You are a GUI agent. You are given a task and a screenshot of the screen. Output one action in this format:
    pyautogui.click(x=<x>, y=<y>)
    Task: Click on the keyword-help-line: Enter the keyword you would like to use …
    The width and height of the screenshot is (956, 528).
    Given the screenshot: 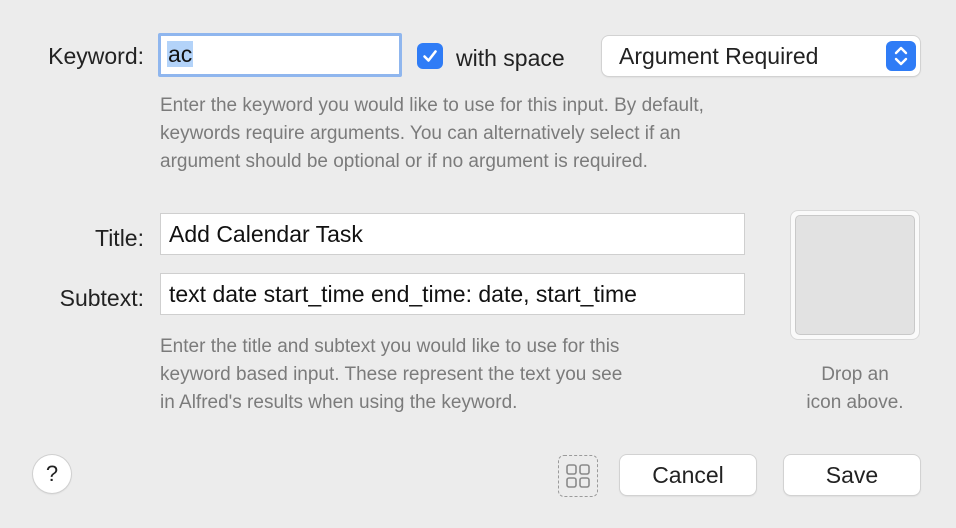 What is the action you would take?
    pyautogui.click(x=432, y=105)
    